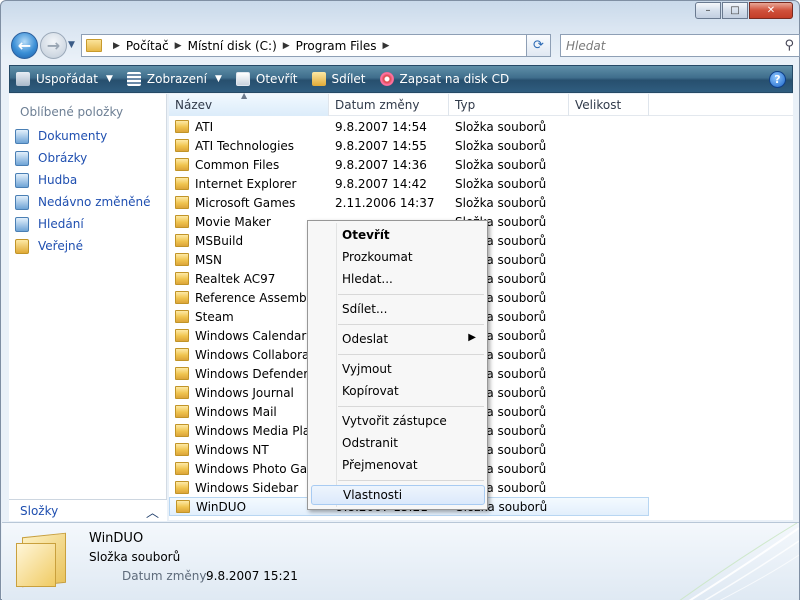  What do you see at coordinates (336, 365) in the screenshot?
I see `menu-gutter` at bounding box center [336, 365].